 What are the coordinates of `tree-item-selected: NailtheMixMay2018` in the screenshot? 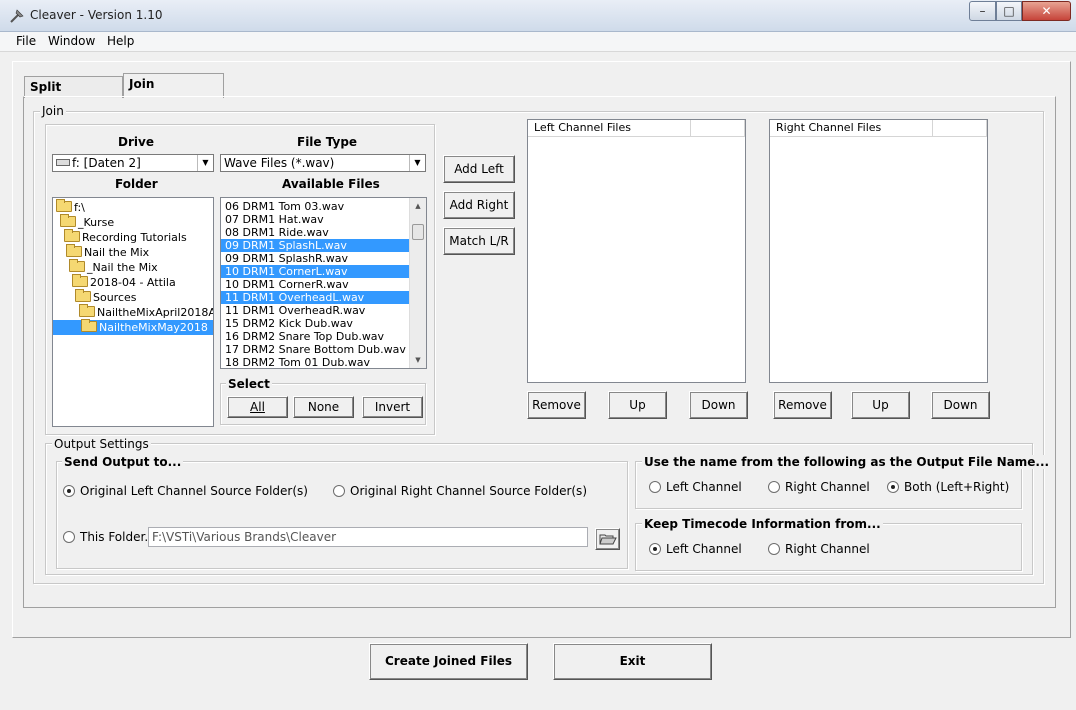 It's located at (133, 327).